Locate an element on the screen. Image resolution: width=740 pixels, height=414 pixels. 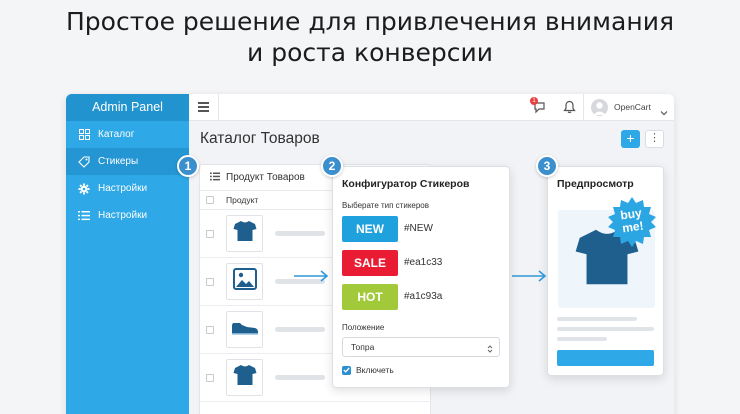
preview-buy-button is located at coordinates (605, 358).